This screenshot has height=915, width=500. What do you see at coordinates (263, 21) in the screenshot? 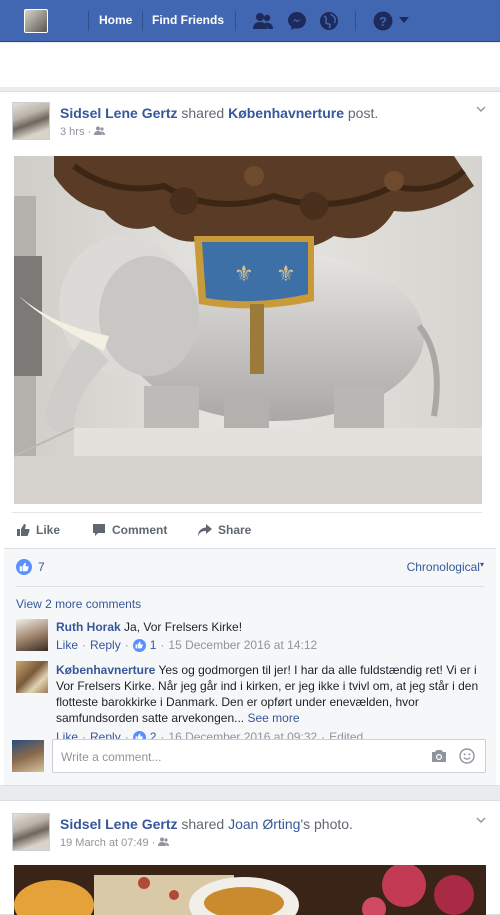
I see `friend-requests-icon` at bounding box center [263, 21].